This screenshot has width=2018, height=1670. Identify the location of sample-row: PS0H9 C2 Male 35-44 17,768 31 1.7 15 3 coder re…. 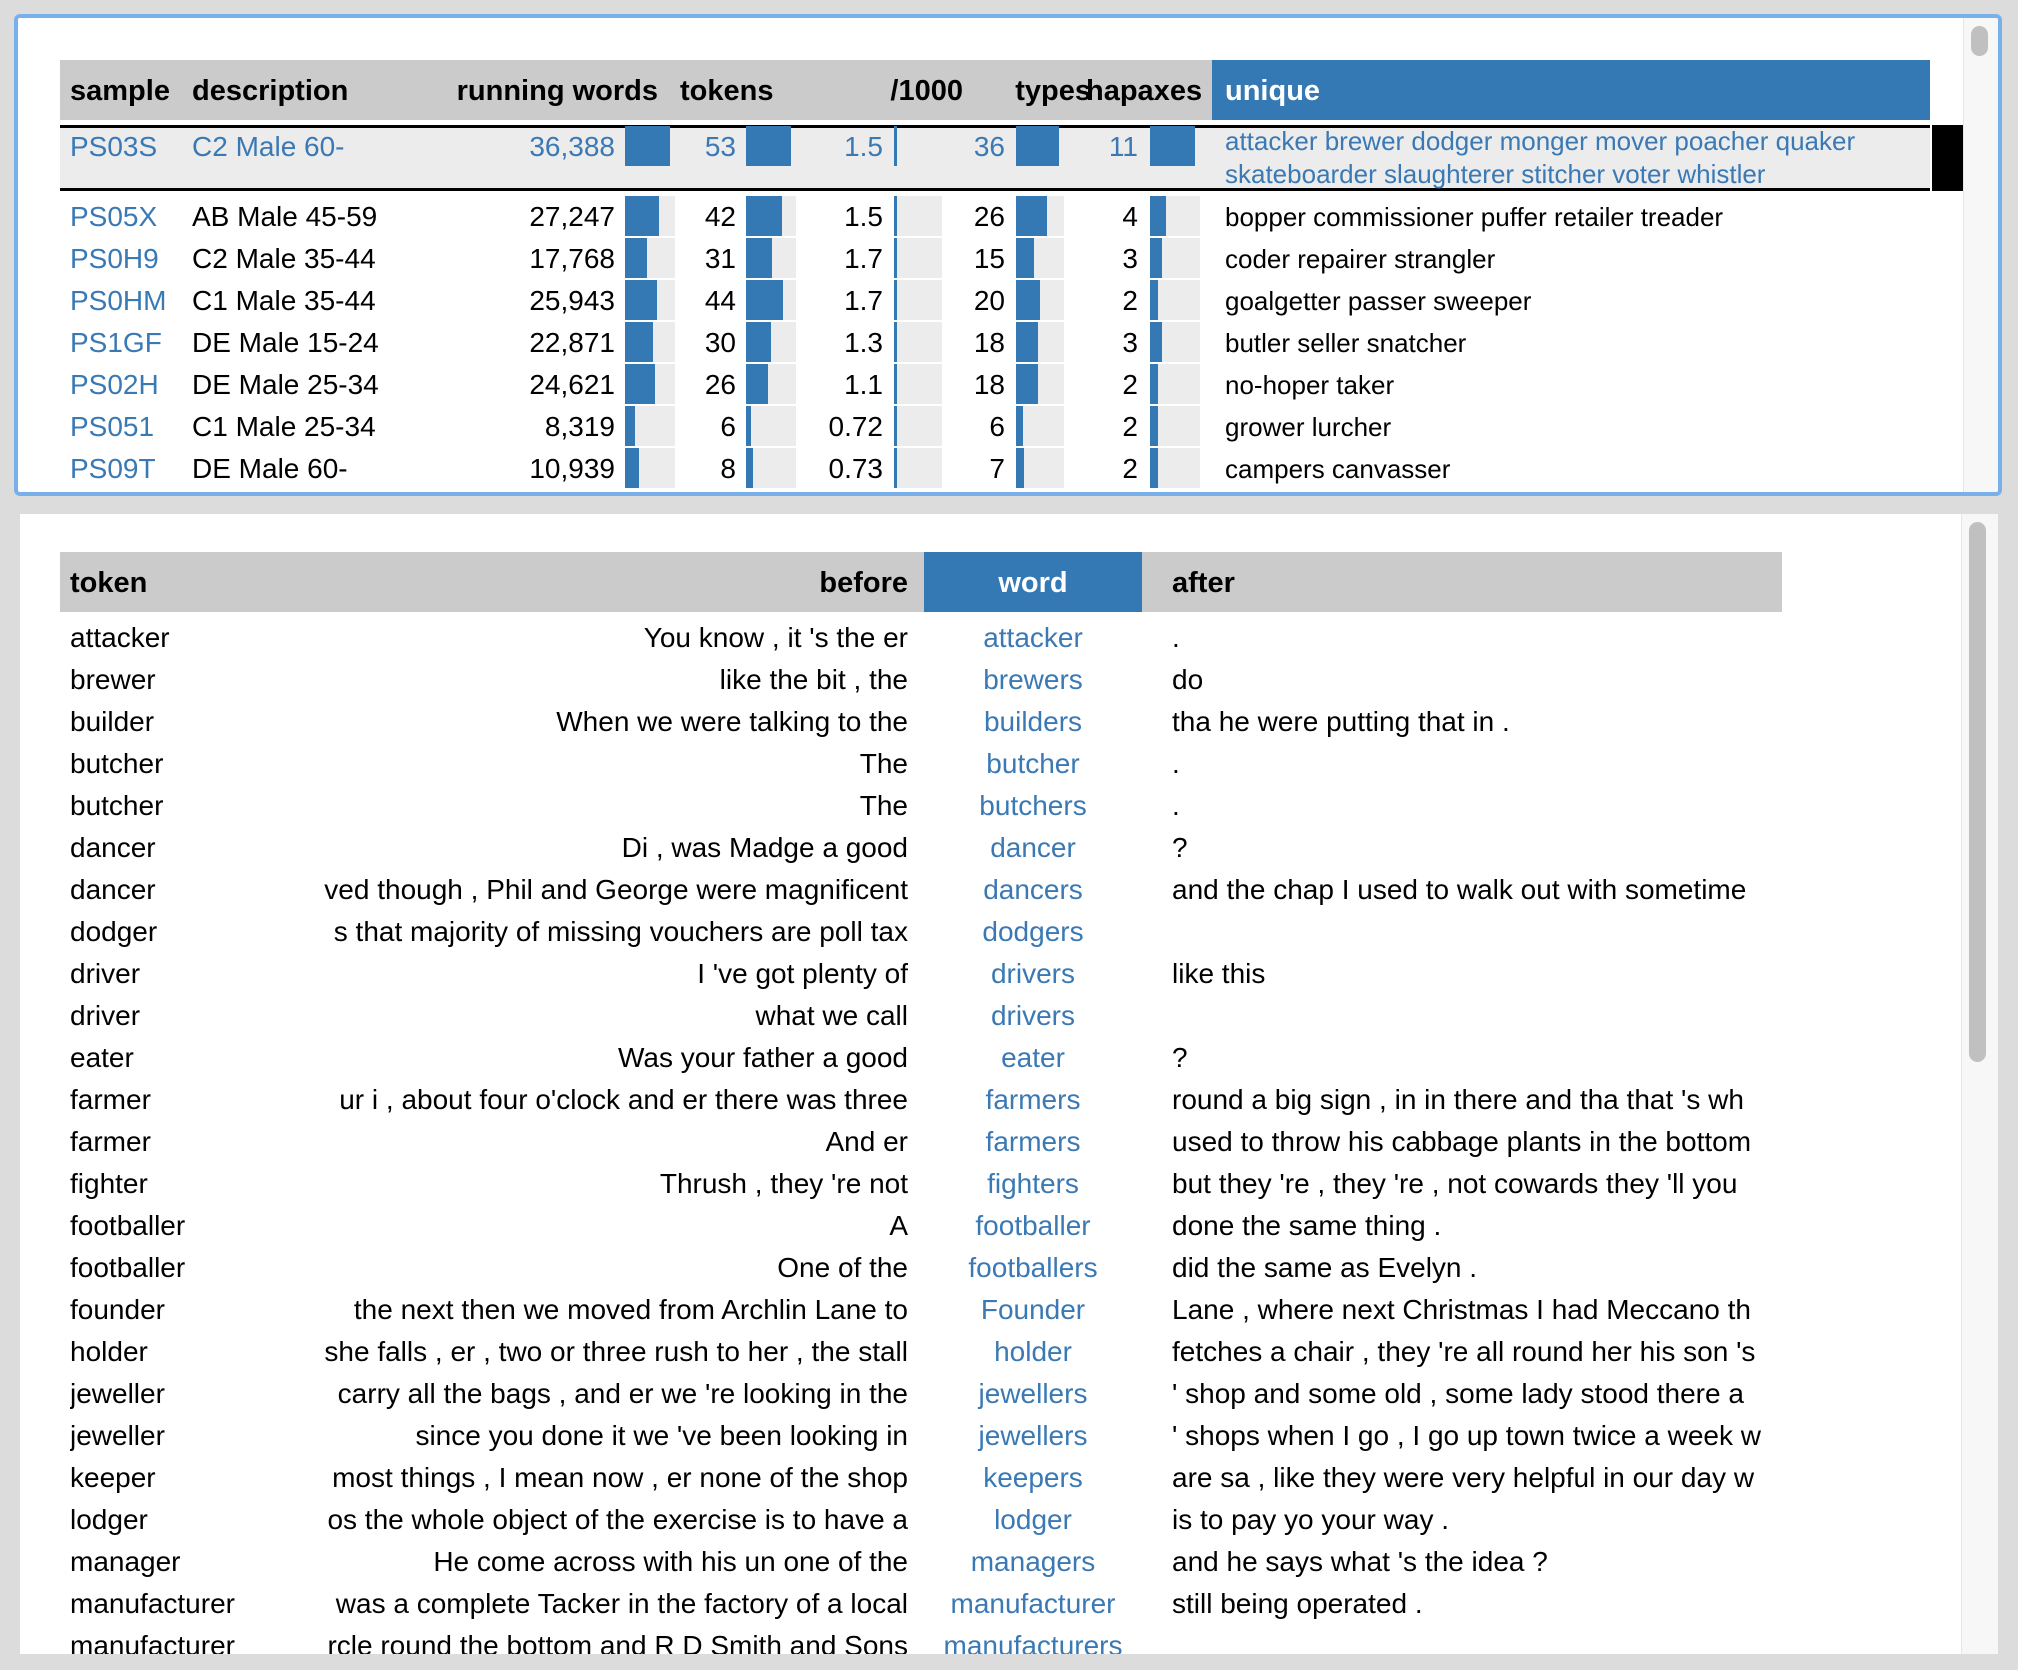
(995, 258).